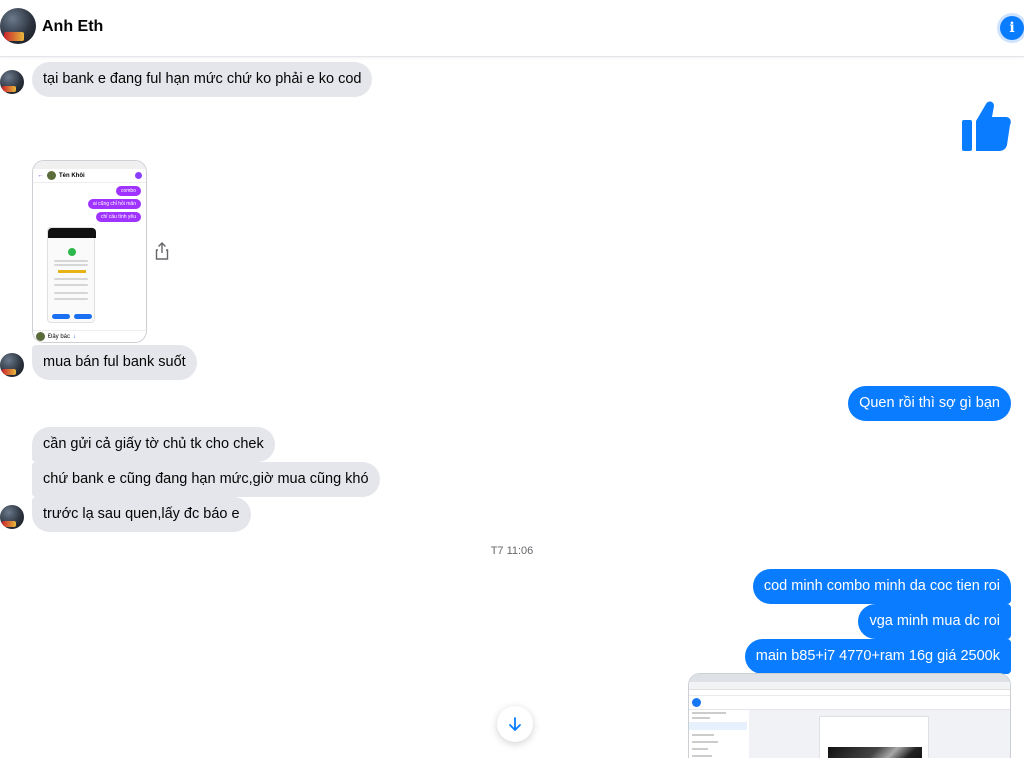 The height and width of the screenshot is (758, 1024). I want to click on scroll-to-bottom-button, so click(515, 724).